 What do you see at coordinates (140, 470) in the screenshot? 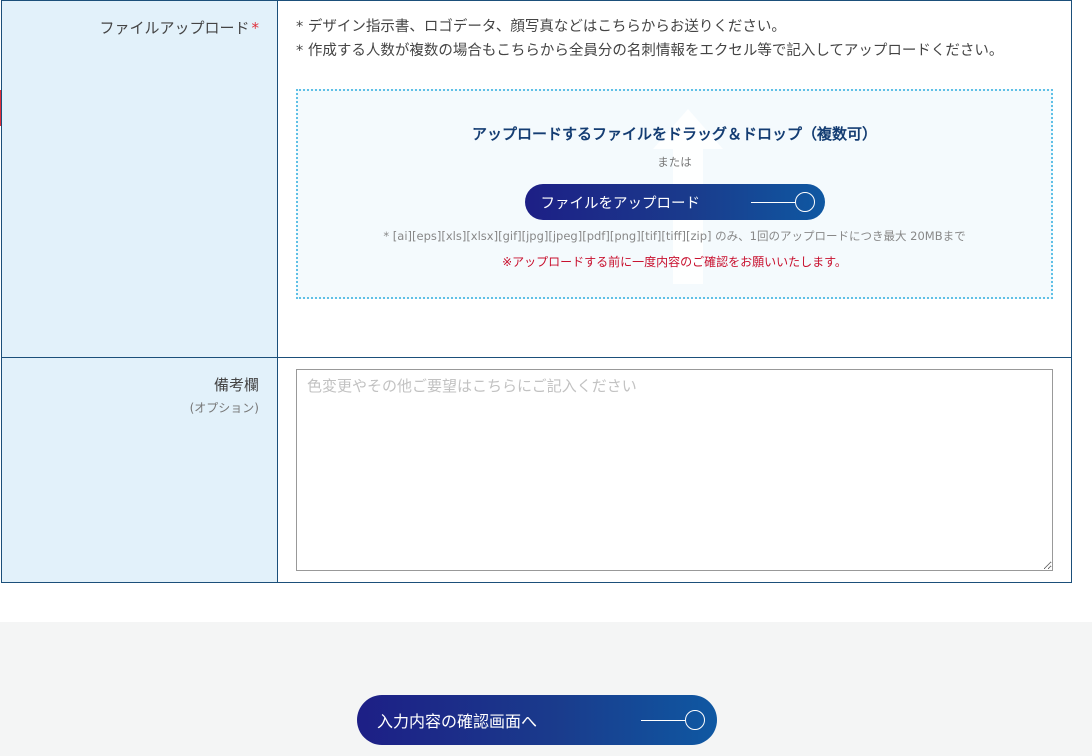
I see `remarks-label-cell: 備考欄 (オプション)` at bounding box center [140, 470].